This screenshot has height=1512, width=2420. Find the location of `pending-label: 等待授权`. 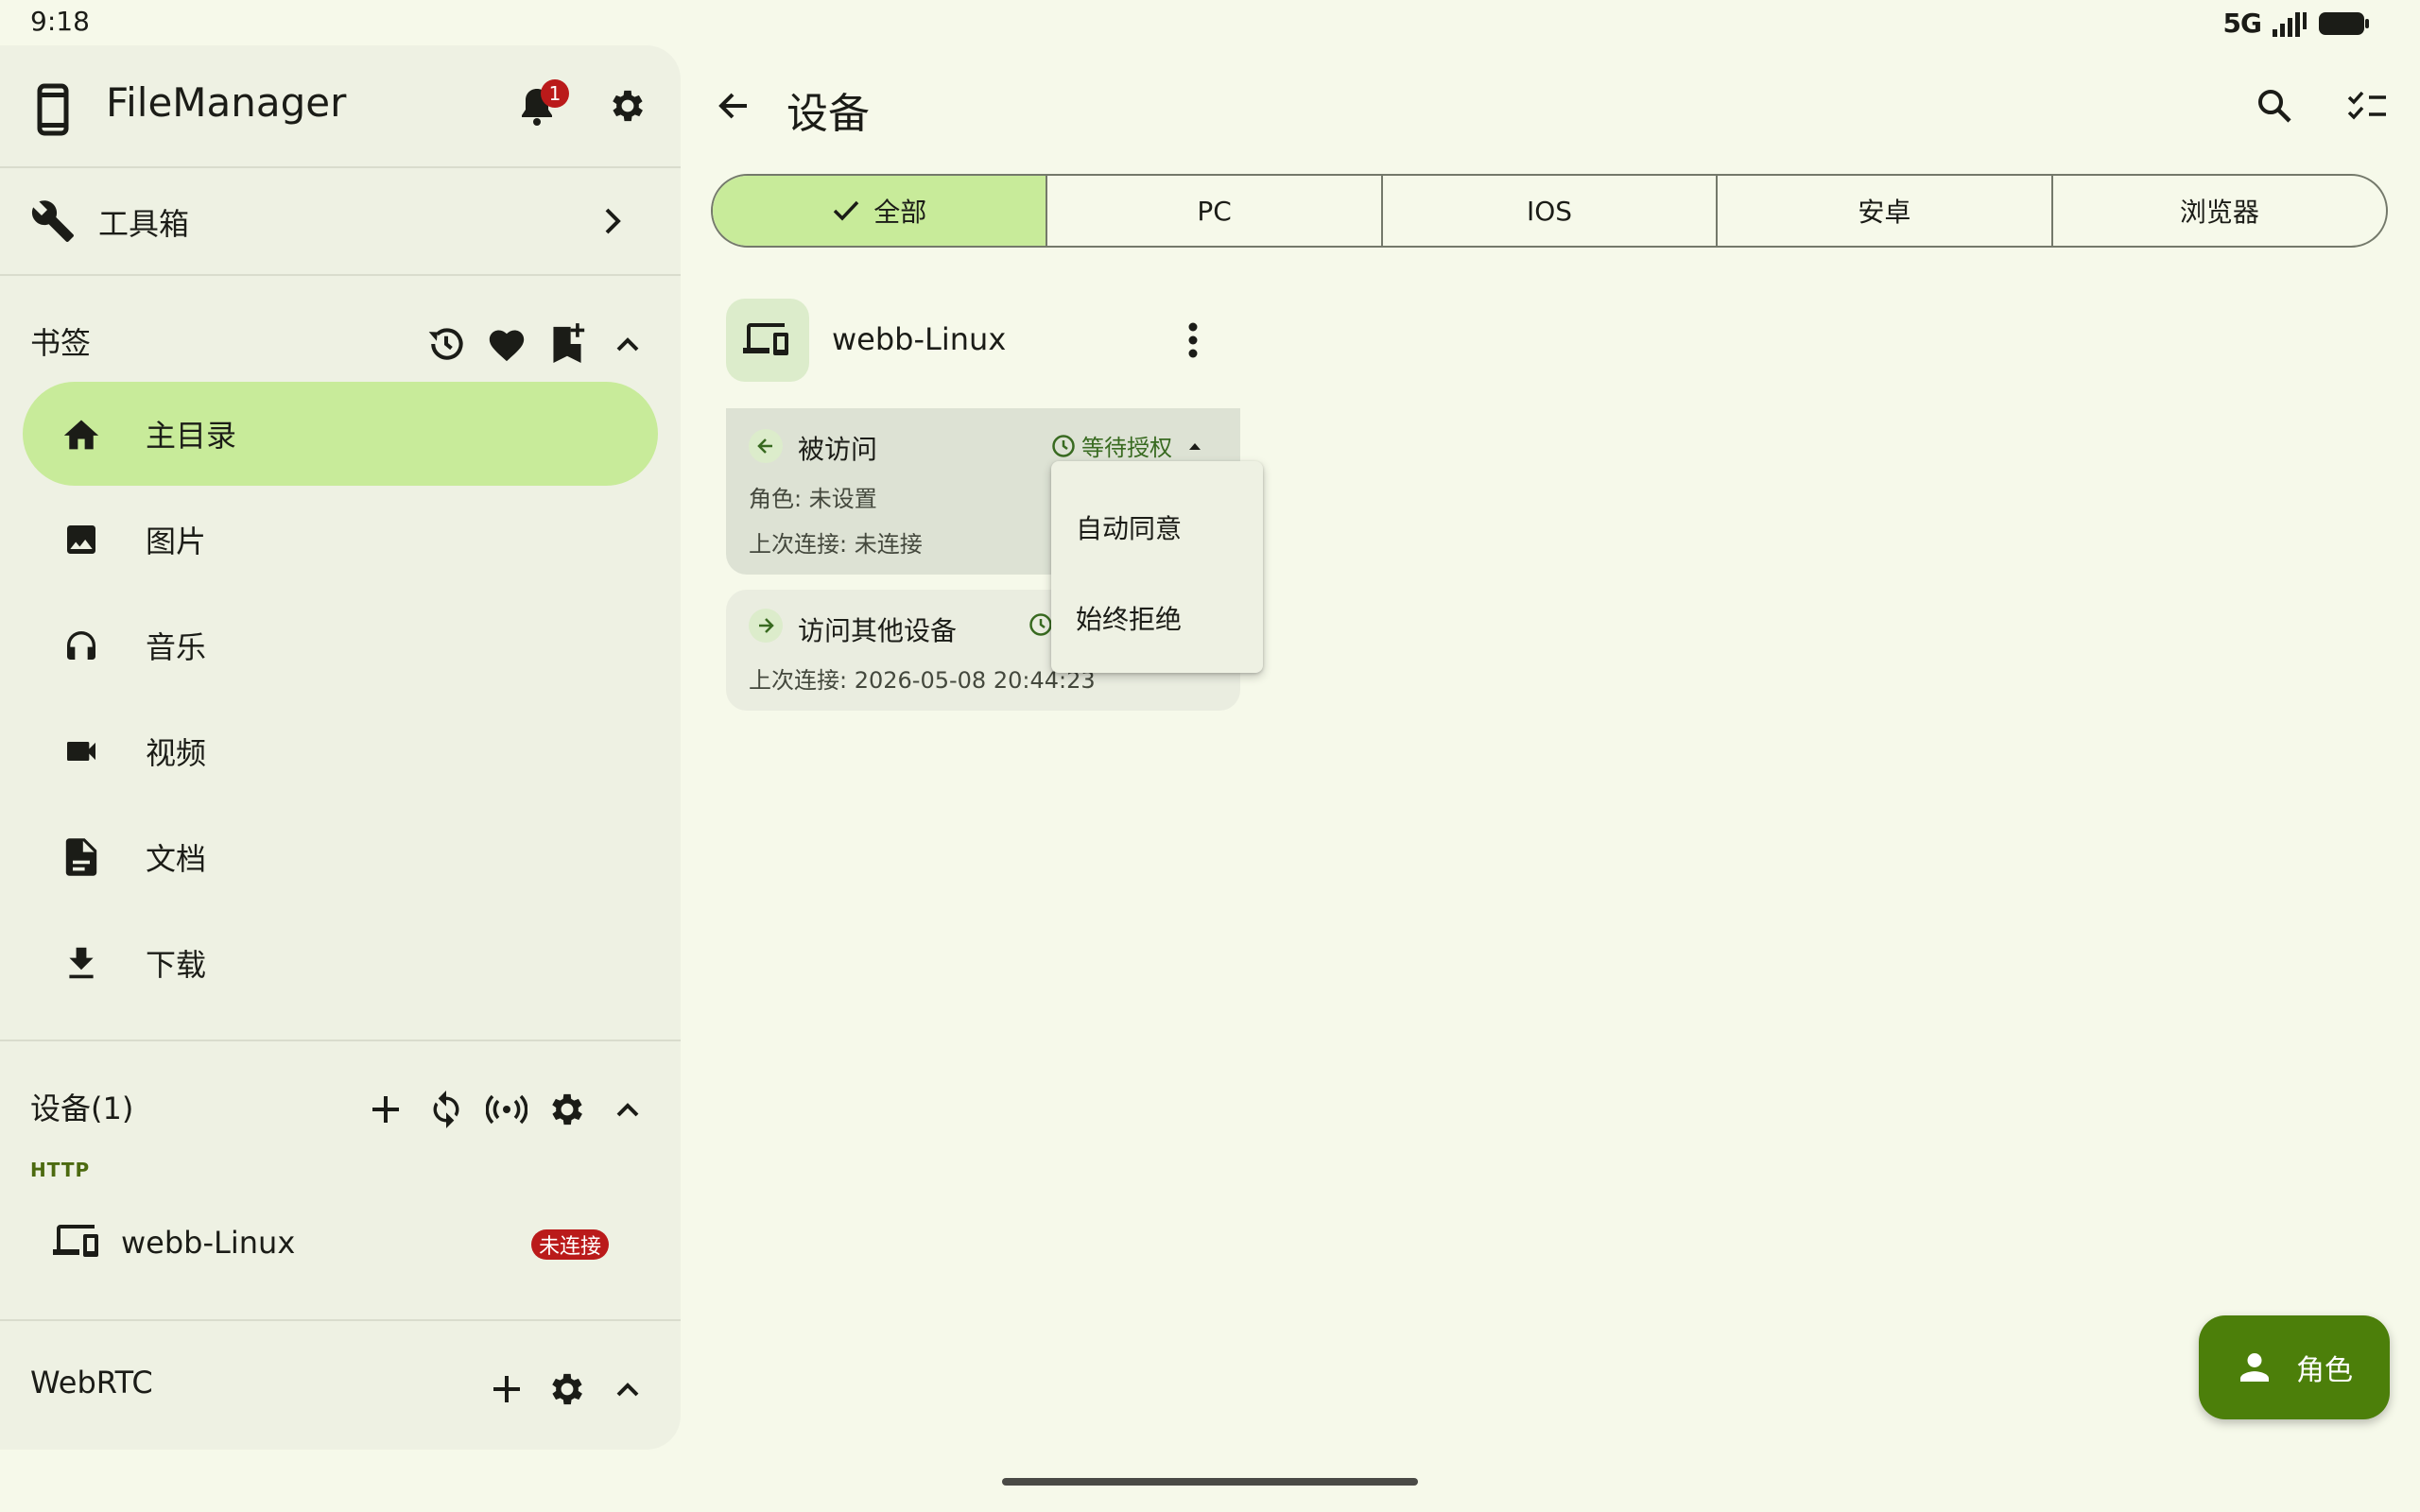

pending-label: 等待授权 is located at coordinates (1126, 448).